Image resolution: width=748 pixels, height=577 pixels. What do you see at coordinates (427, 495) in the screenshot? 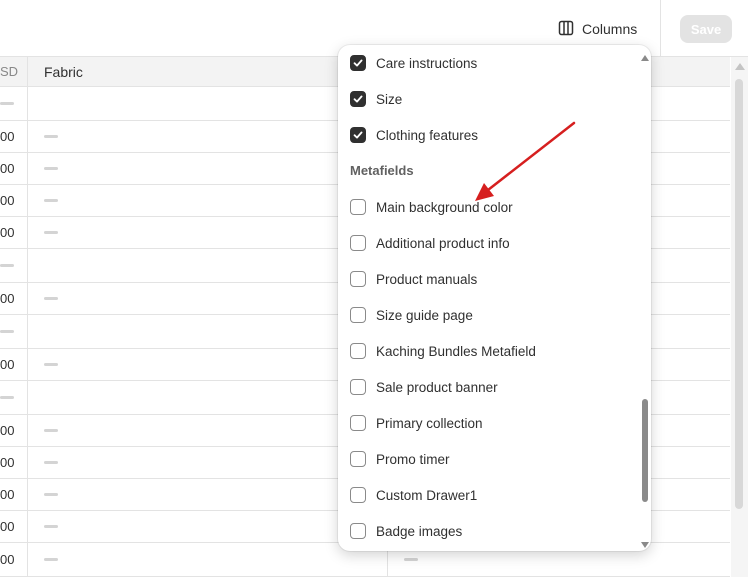
I see `column-option-label: Custom Drawer1` at bounding box center [427, 495].